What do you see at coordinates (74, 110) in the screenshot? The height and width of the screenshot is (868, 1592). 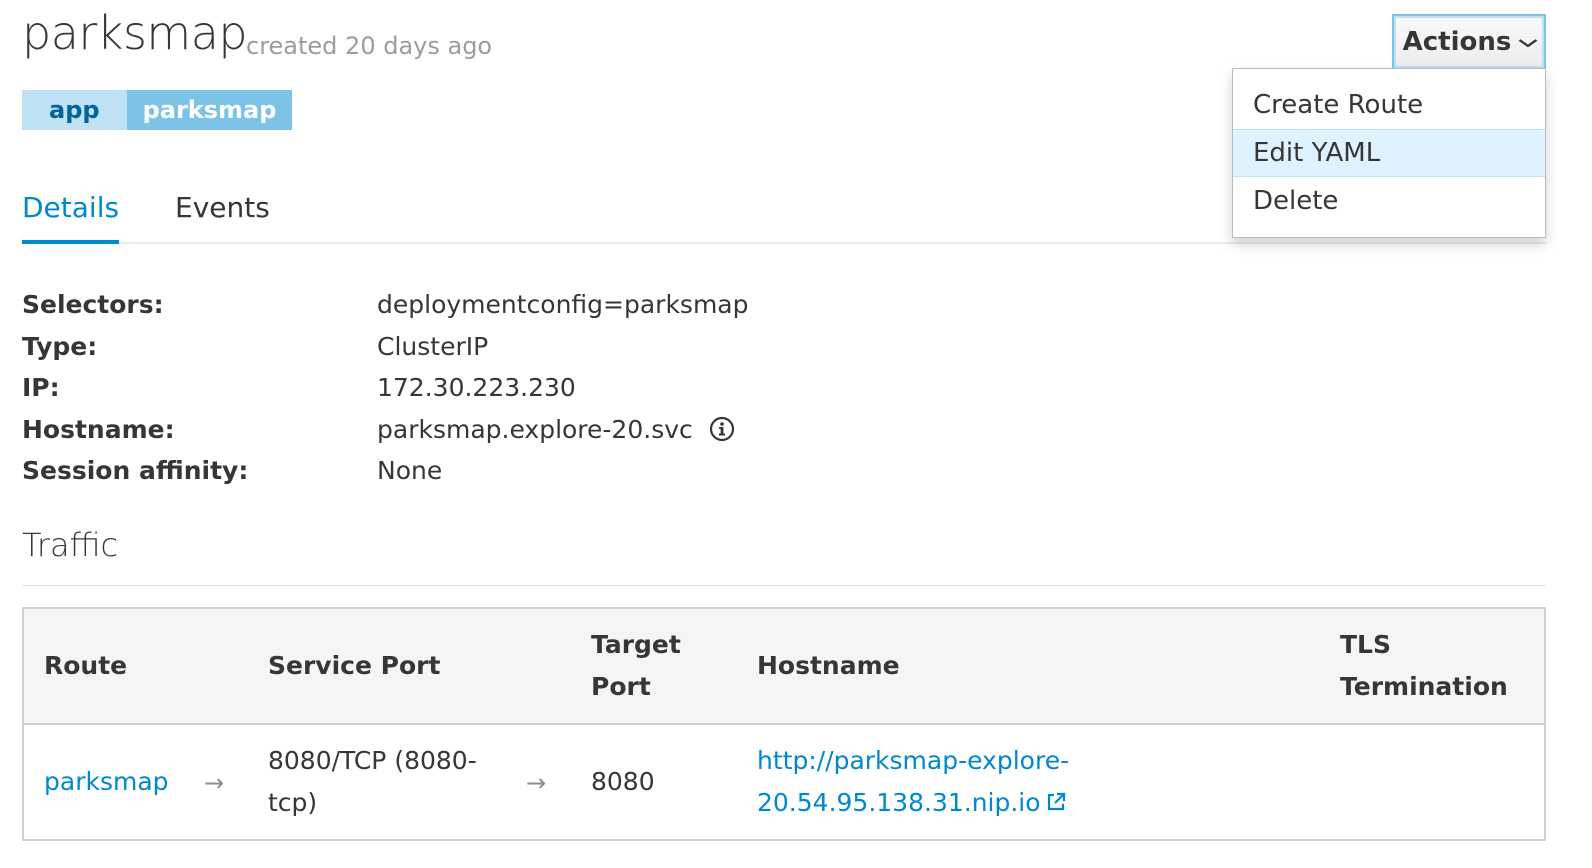 I see `label-key: app` at bounding box center [74, 110].